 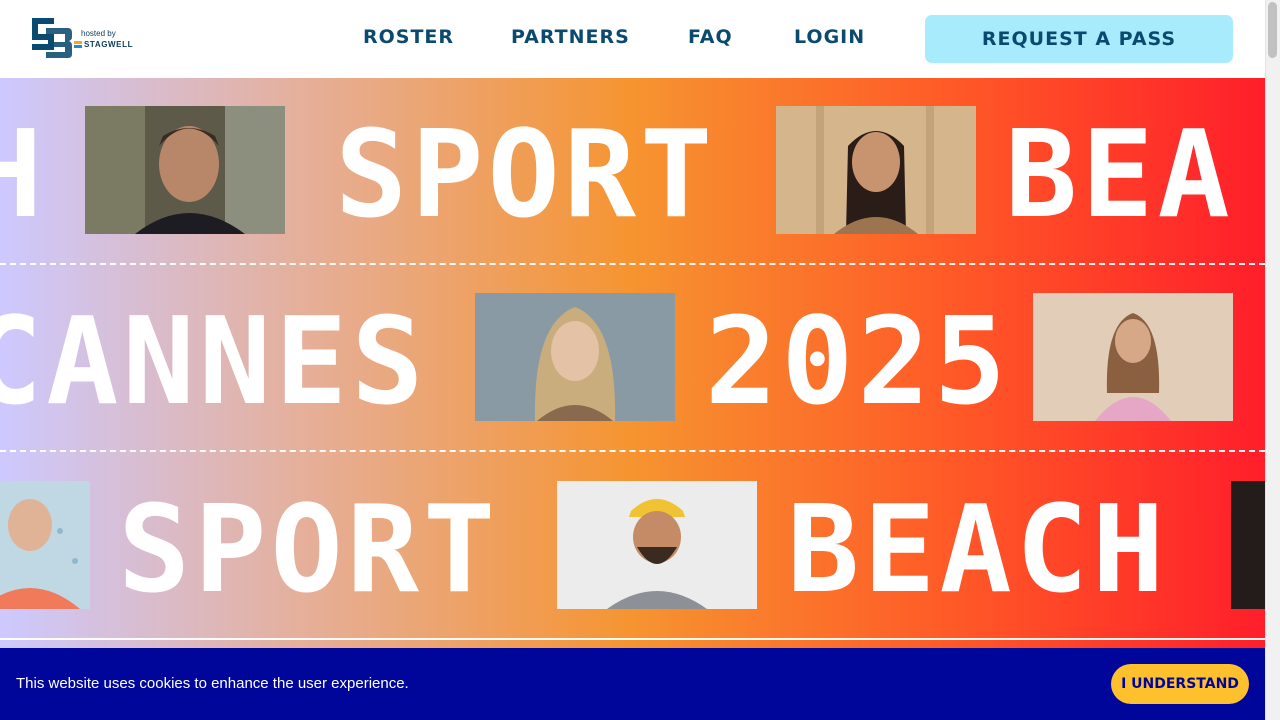 What do you see at coordinates (829, 37) in the screenshot?
I see `nav-login: LOGIN` at bounding box center [829, 37].